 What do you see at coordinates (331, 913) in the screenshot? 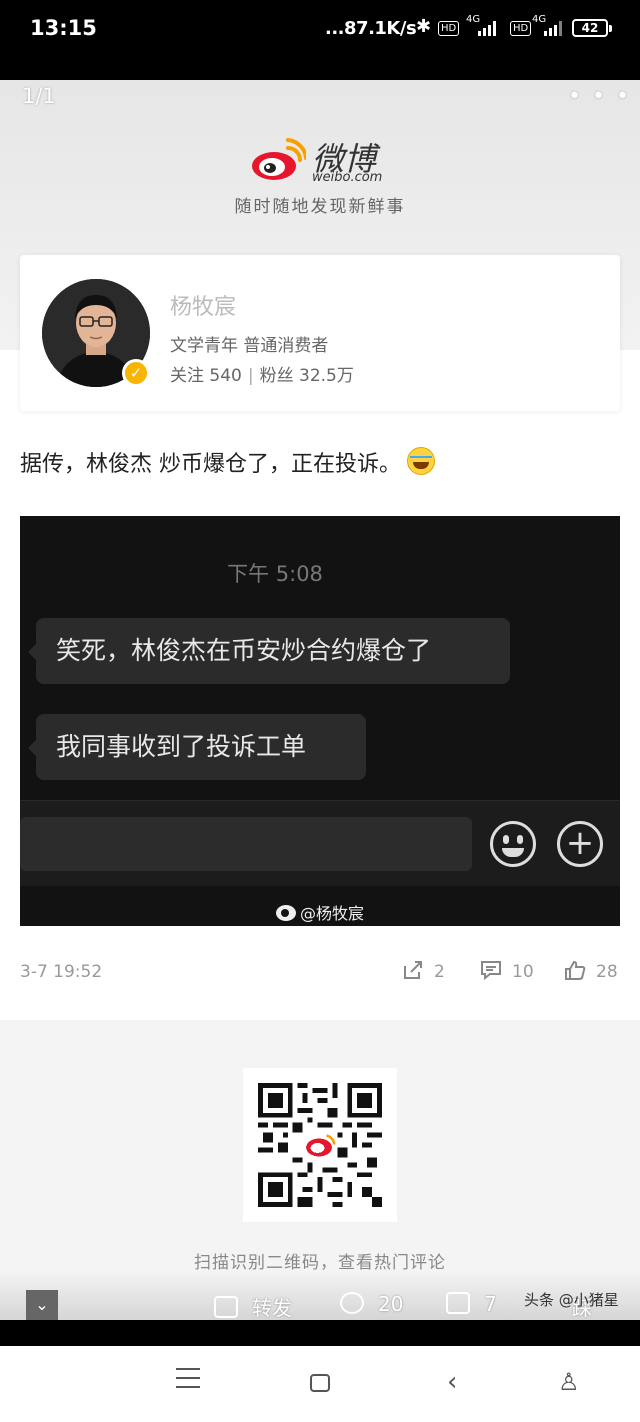
I see `watermark-text: @杨牧宸` at bounding box center [331, 913].